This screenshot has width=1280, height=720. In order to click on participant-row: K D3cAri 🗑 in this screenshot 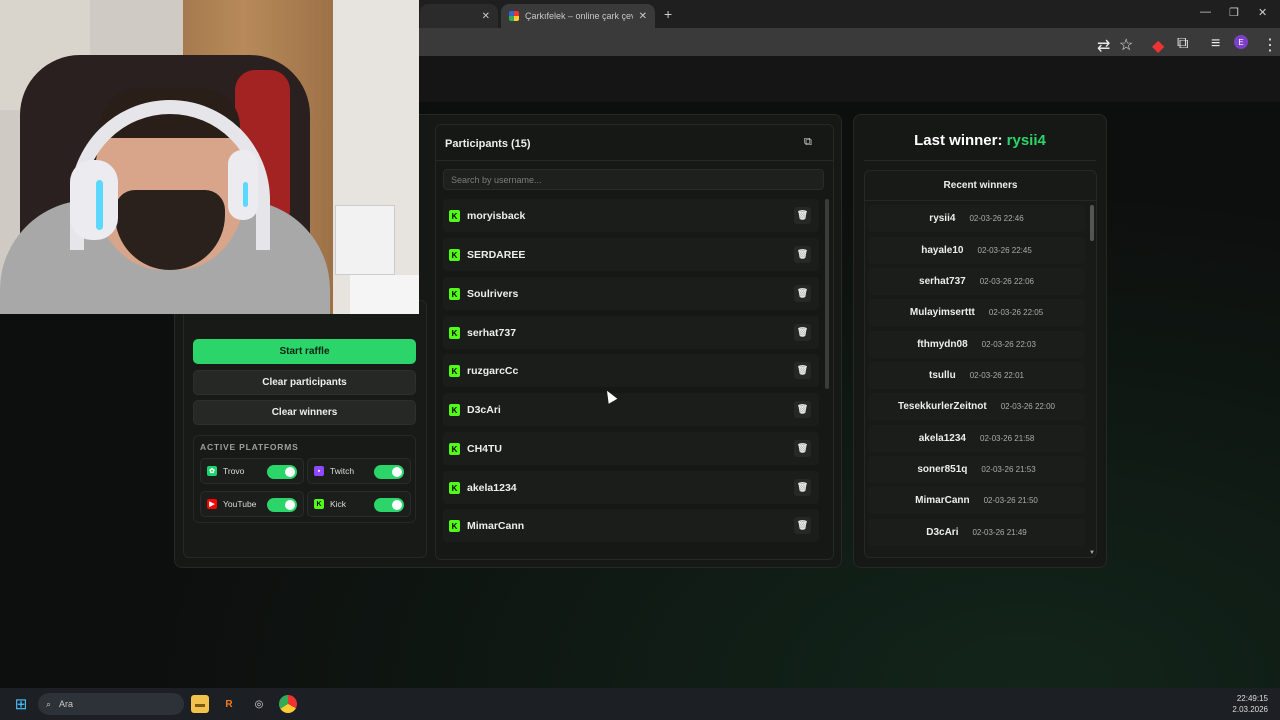, I will do `click(631, 409)`.